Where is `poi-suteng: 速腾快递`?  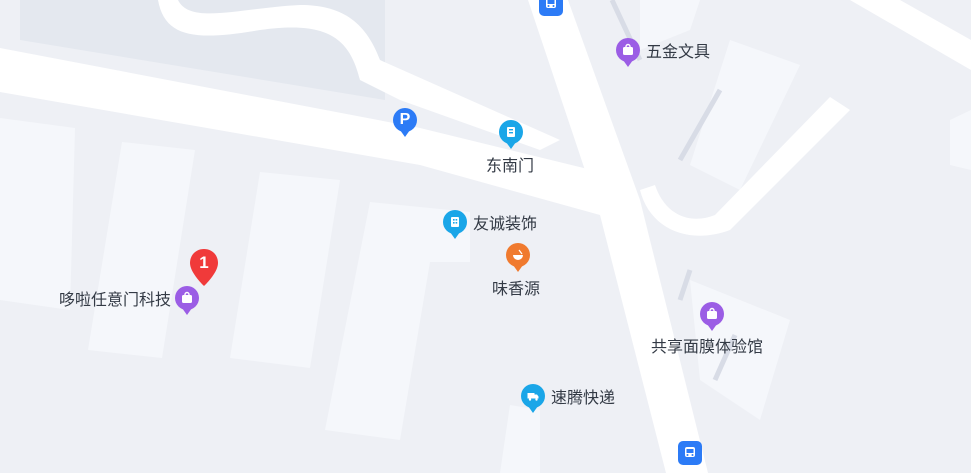 poi-suteng: 速腾快递 is located at coordinates (568, 398).